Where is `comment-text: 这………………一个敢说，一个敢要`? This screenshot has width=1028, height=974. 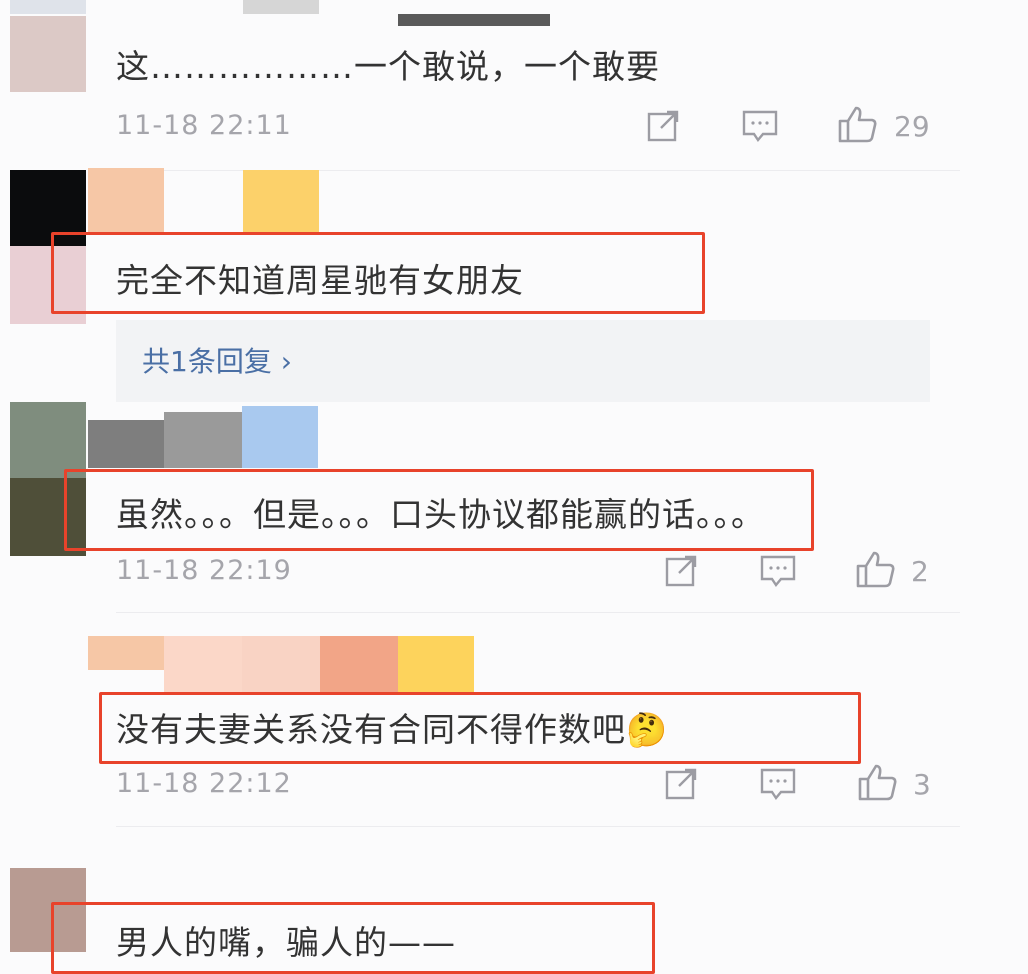
comment-text: 这………………一个敢说，一个敢要 is located at coordinates (388, 66).